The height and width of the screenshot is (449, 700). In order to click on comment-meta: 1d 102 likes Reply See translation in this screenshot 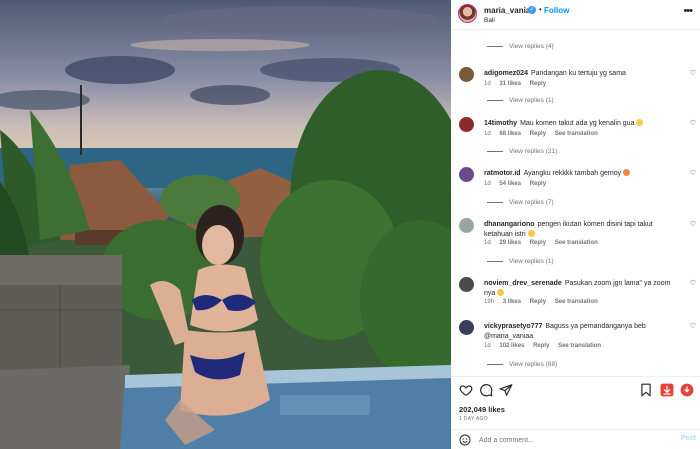, I will do `click(546, 346)`.